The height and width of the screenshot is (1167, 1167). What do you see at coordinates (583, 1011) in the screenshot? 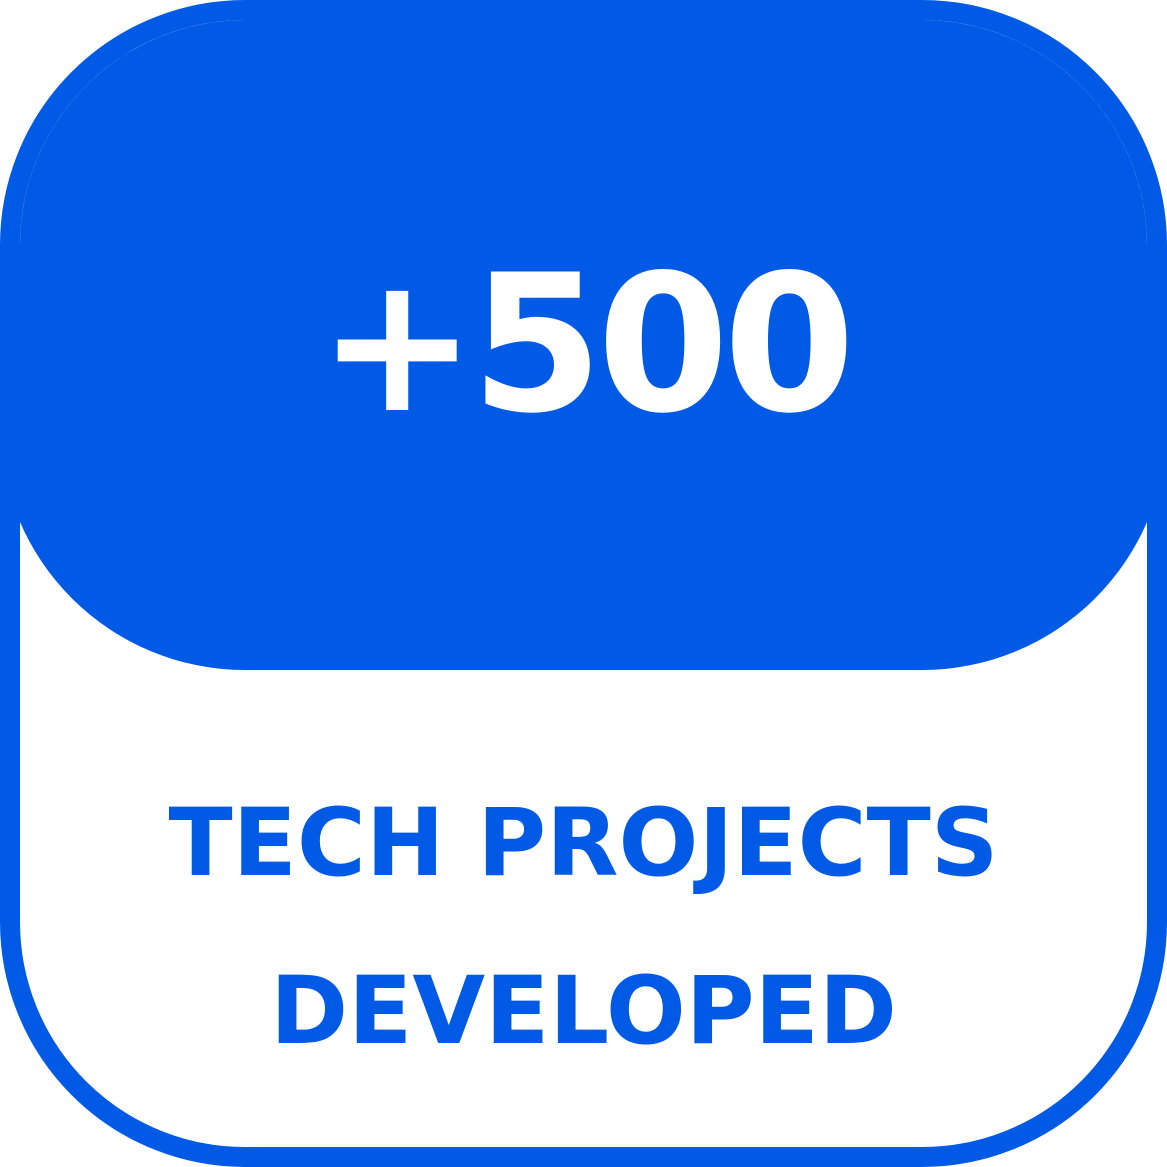
I see `stat-label-line-2: DEVELOPED` at bounding box center [583, 1011].